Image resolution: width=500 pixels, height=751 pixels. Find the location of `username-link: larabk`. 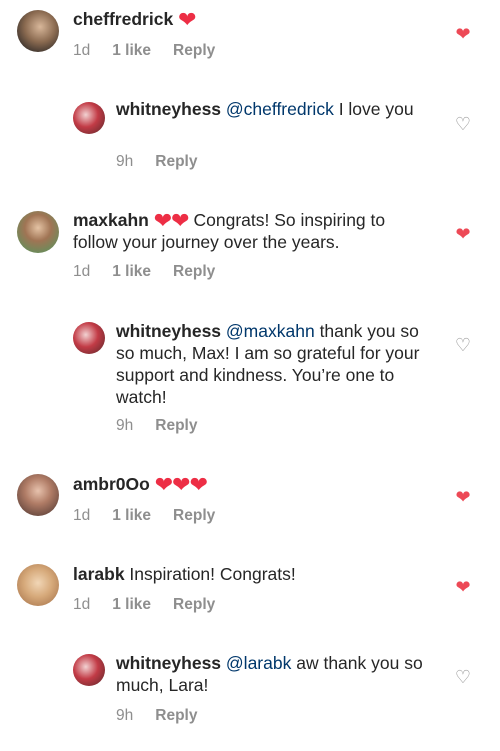

username-link: larabk is located at coordinates (99, 574).